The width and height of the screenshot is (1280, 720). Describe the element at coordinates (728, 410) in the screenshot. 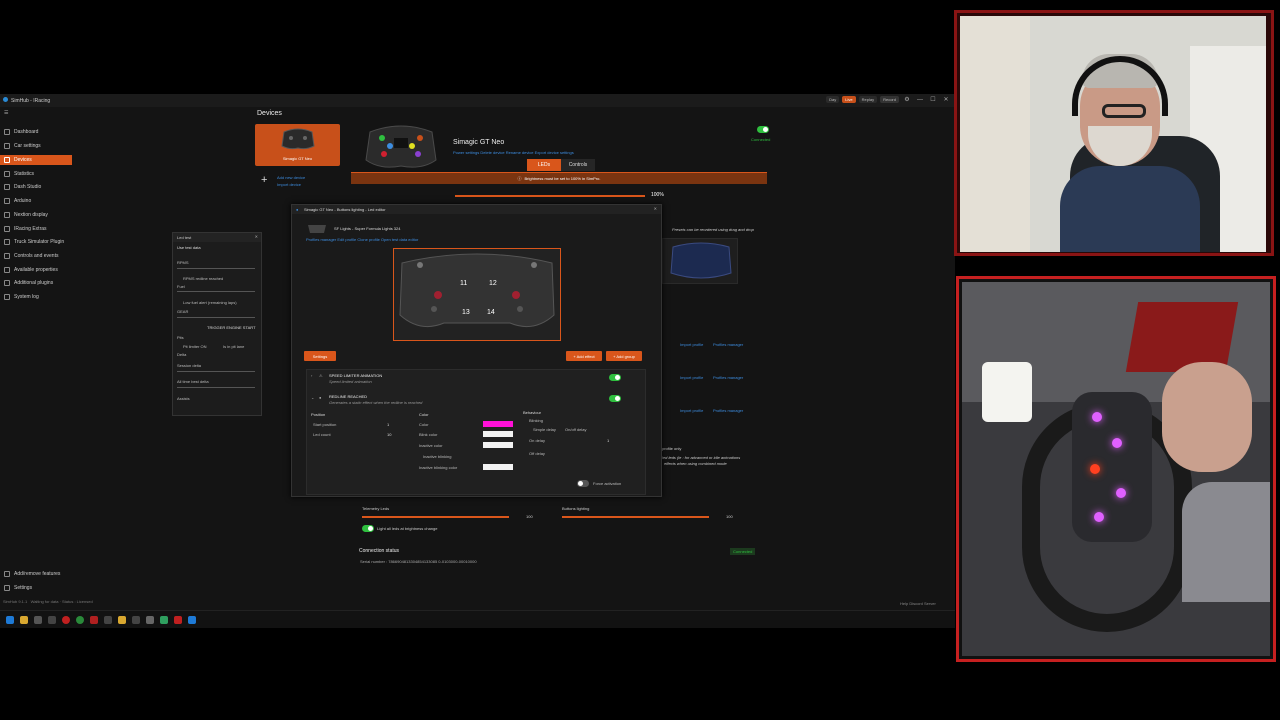

I see `profiles-manager-link-3: Profiles manager` at that location.